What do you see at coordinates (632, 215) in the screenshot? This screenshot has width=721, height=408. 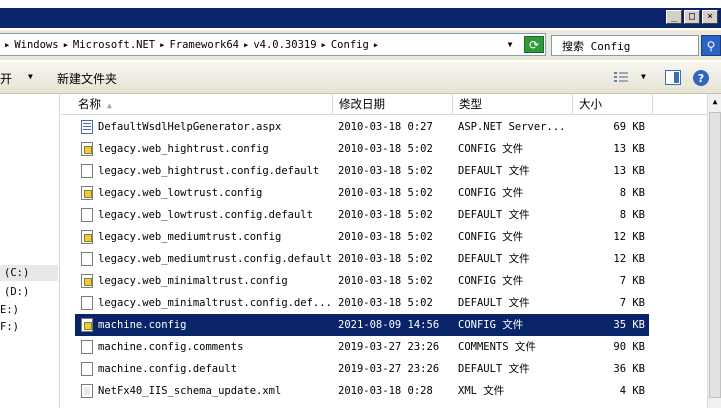 I see `file-size: 8 KB` at bounding box center [632, 215].